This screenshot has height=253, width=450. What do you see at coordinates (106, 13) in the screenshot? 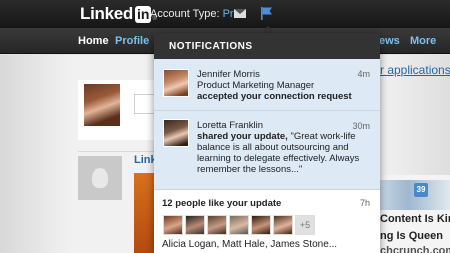
I see `logo-text: Linked` at bounding box center [106, 13].